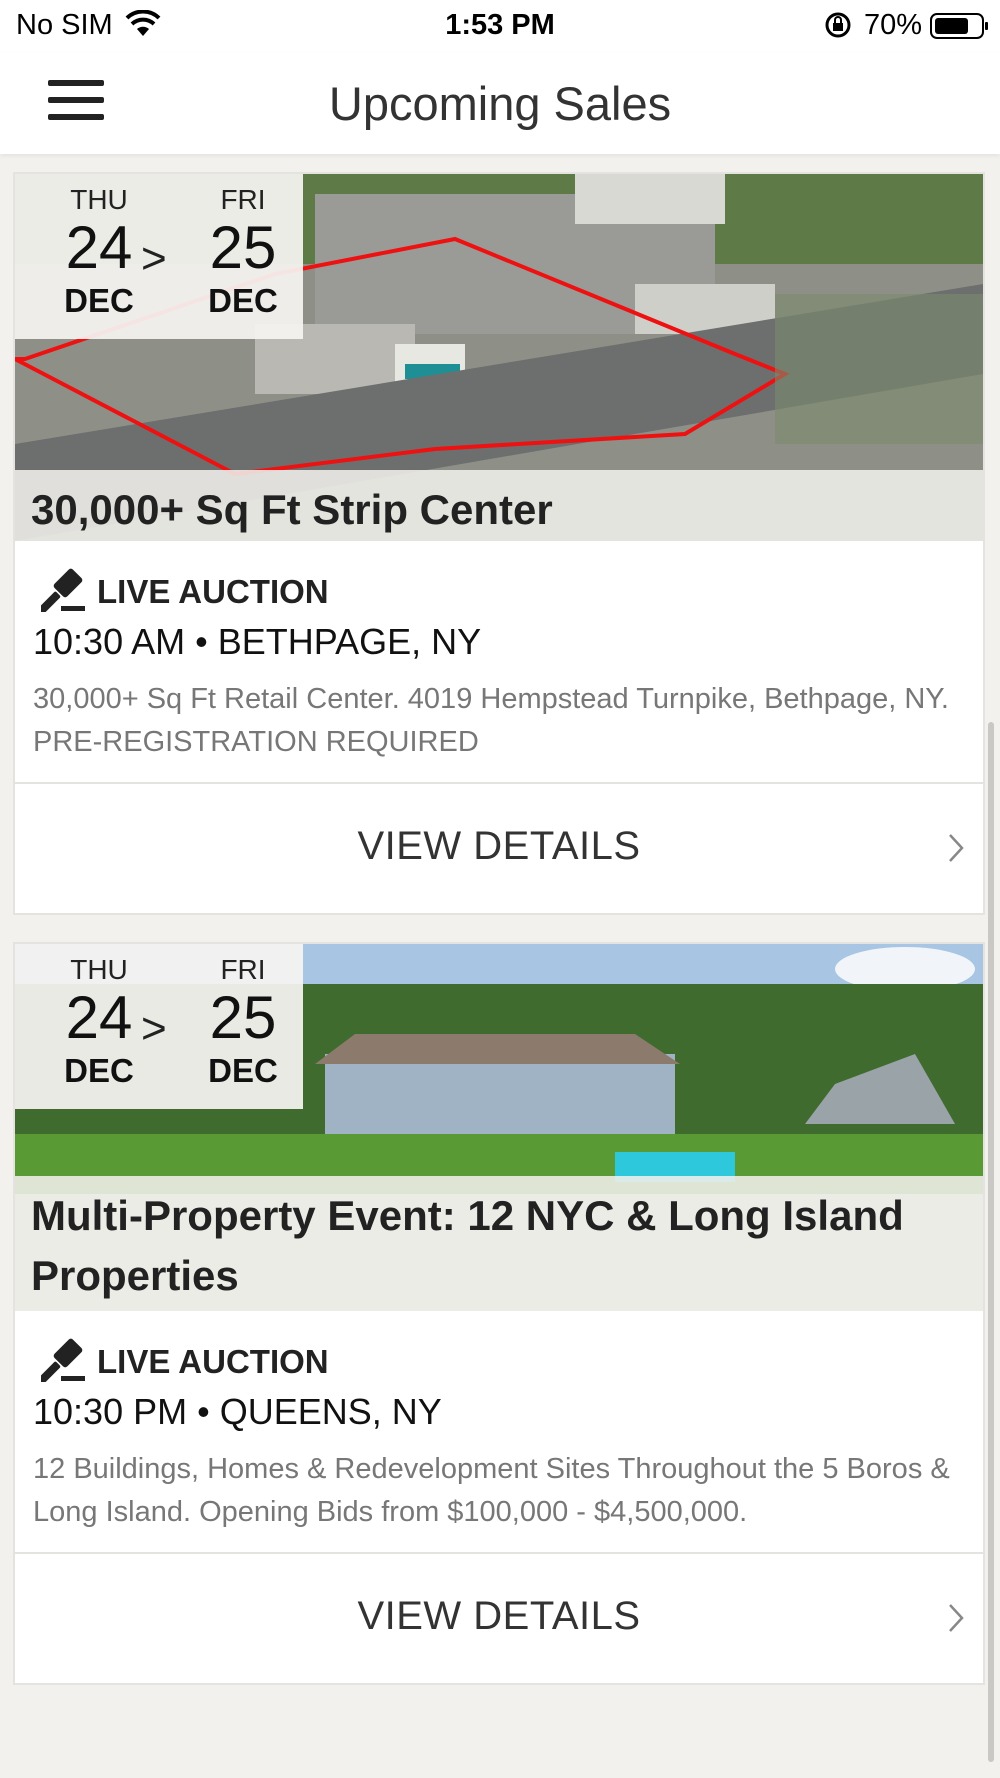 This screenshot has height=1778, width=1000. What do you see at coordinates (893, 25) in the screenshot?
I see `battery-percent: 70%` at bounding box center [893, 25].